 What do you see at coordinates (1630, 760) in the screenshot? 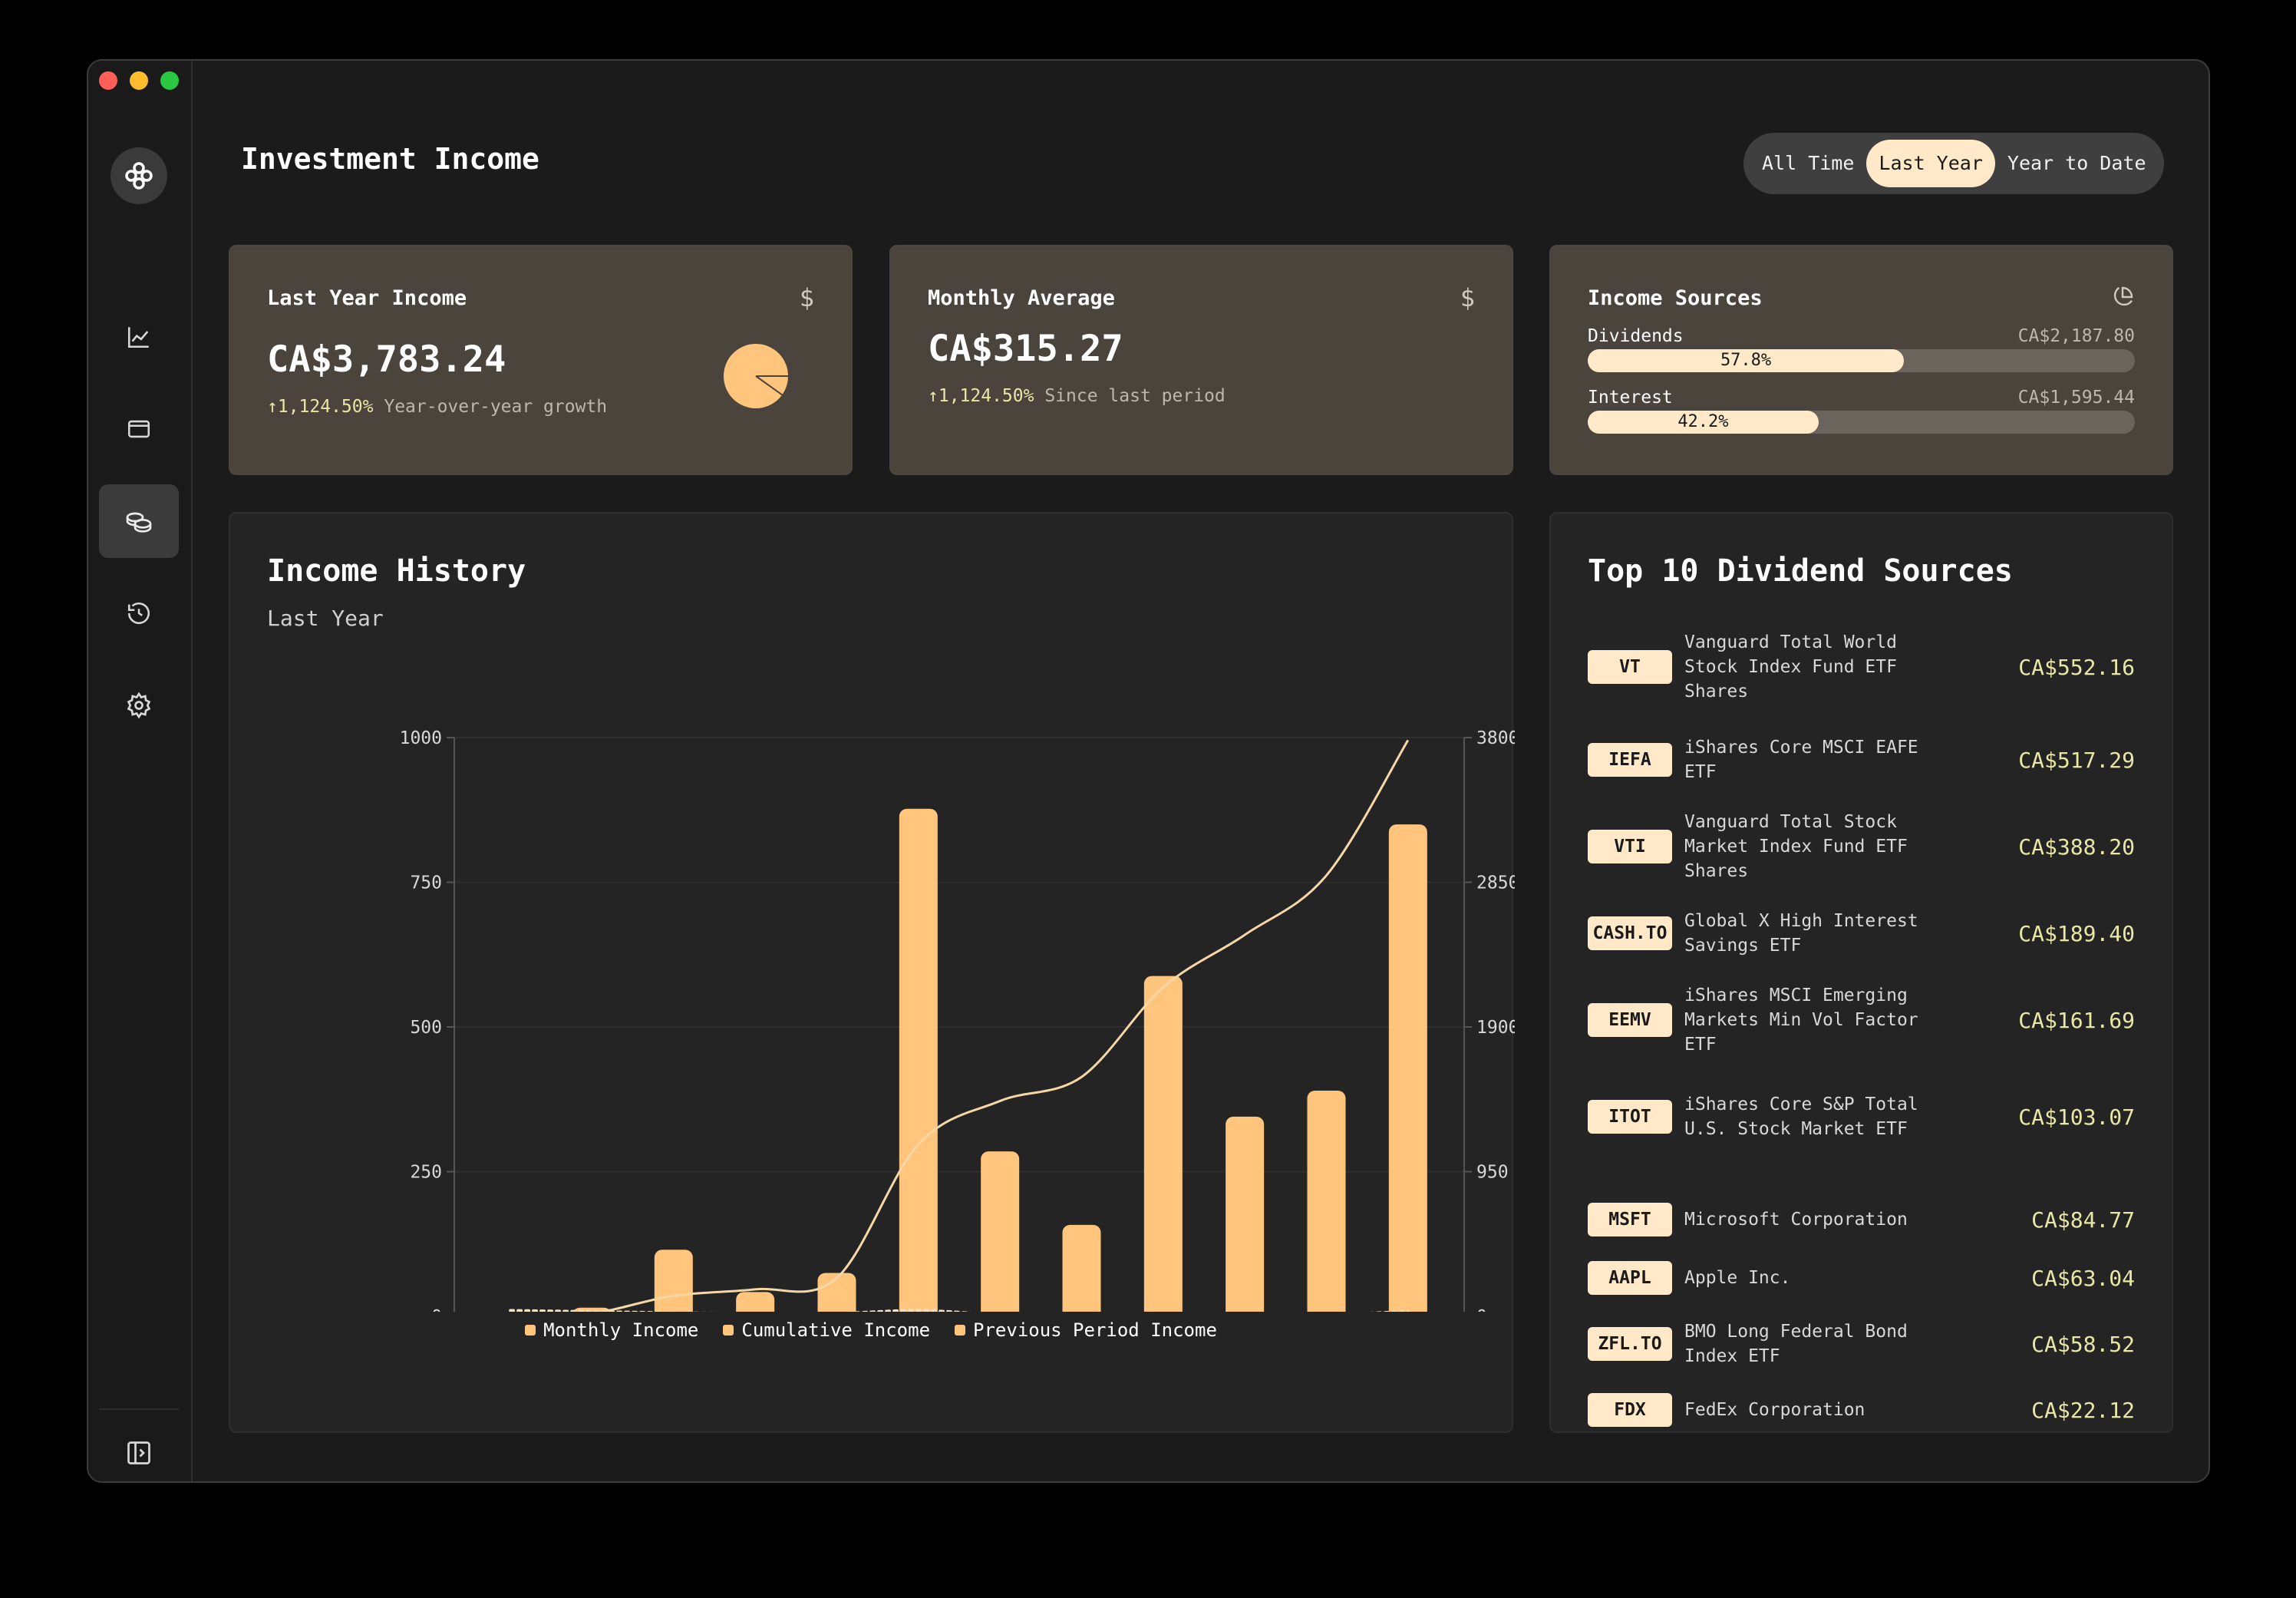
I see `ticker-badge: IEFA` at bounding box center [1630, 760].